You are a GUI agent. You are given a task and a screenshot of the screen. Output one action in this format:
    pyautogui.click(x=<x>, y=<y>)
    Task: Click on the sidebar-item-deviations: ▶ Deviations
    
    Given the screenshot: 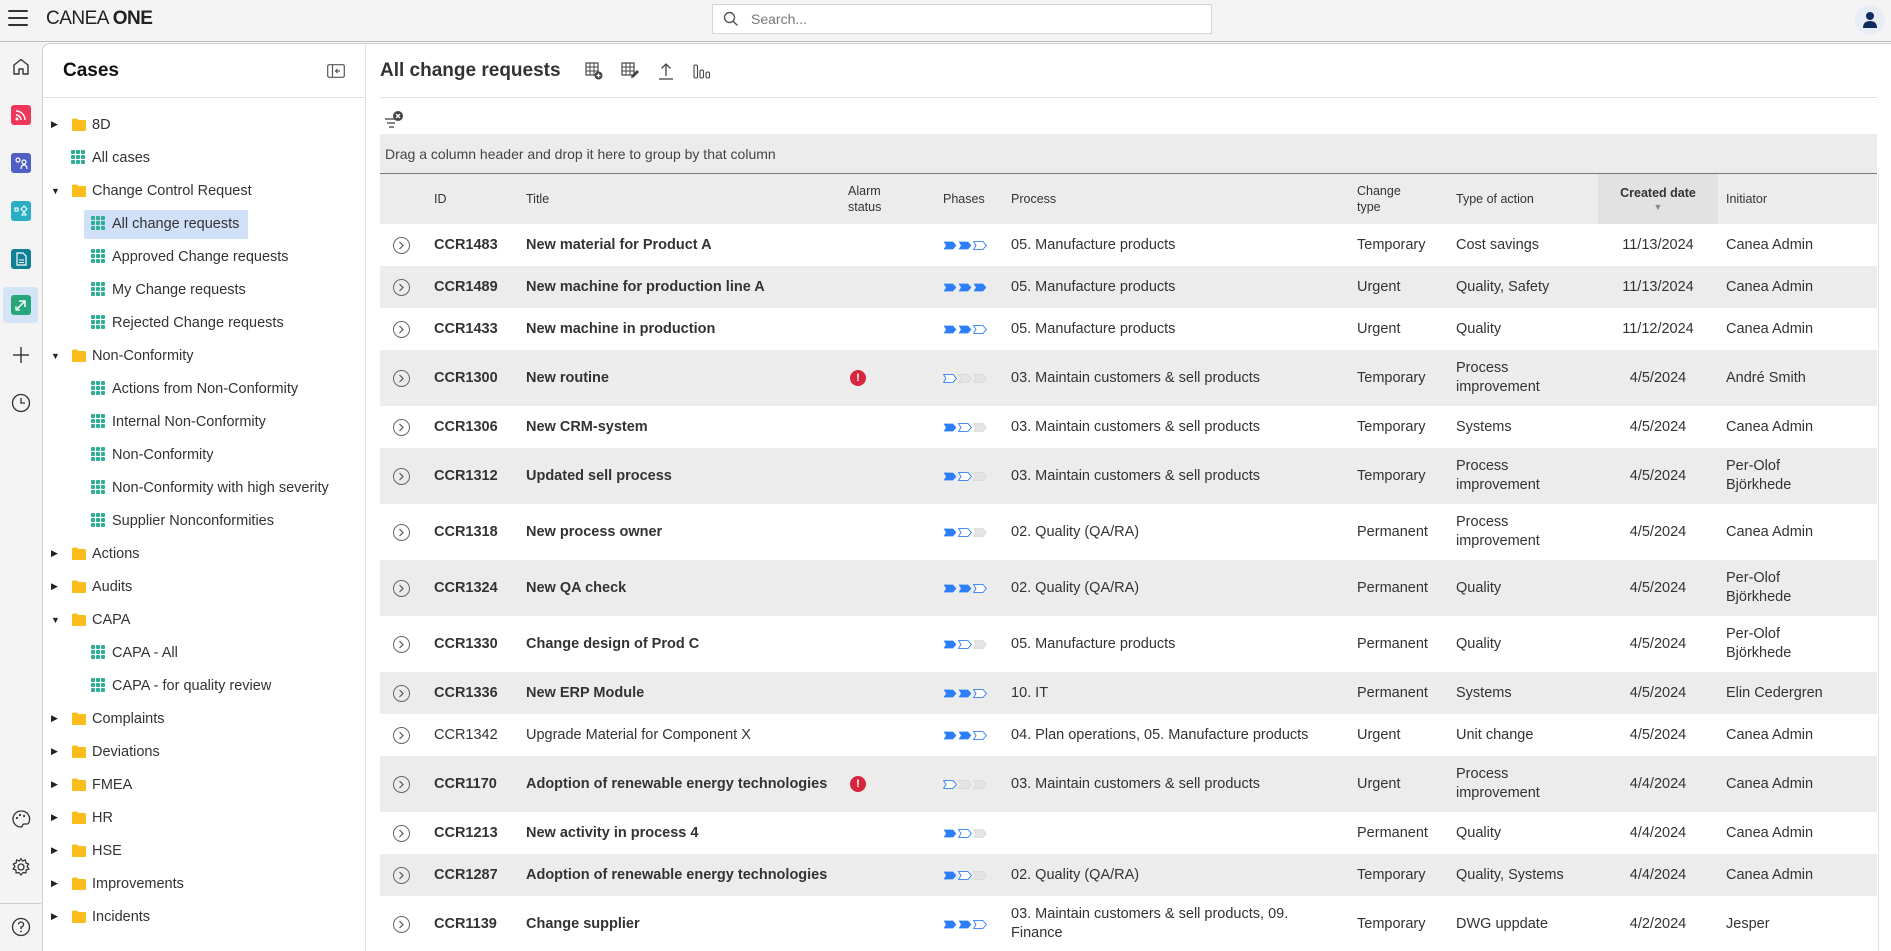 What is the action you would take?
    pyautogui.click(x=204, y=751)
    